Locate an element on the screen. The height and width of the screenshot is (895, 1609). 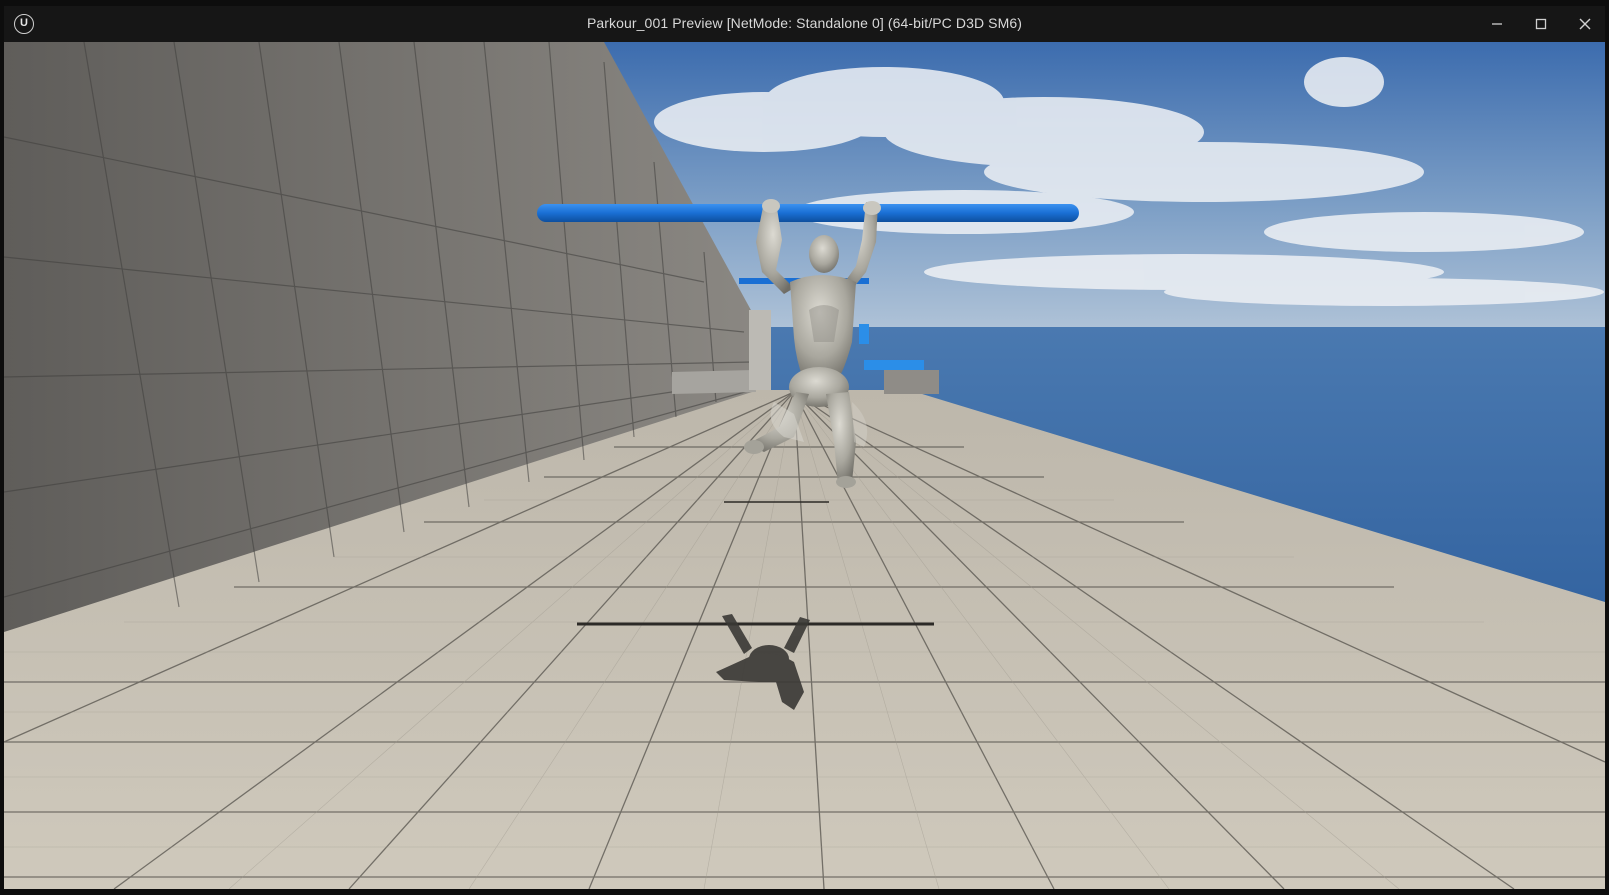
pull-up-bar is located at coordinates (808, 213).